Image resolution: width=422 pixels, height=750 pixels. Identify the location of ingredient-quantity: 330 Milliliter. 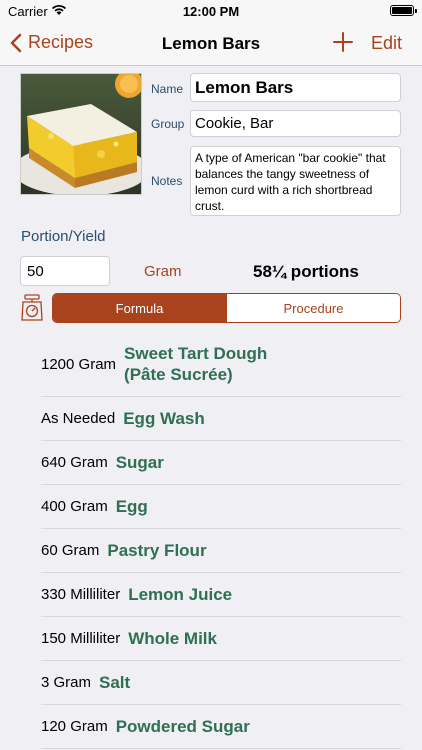
(81, 594).